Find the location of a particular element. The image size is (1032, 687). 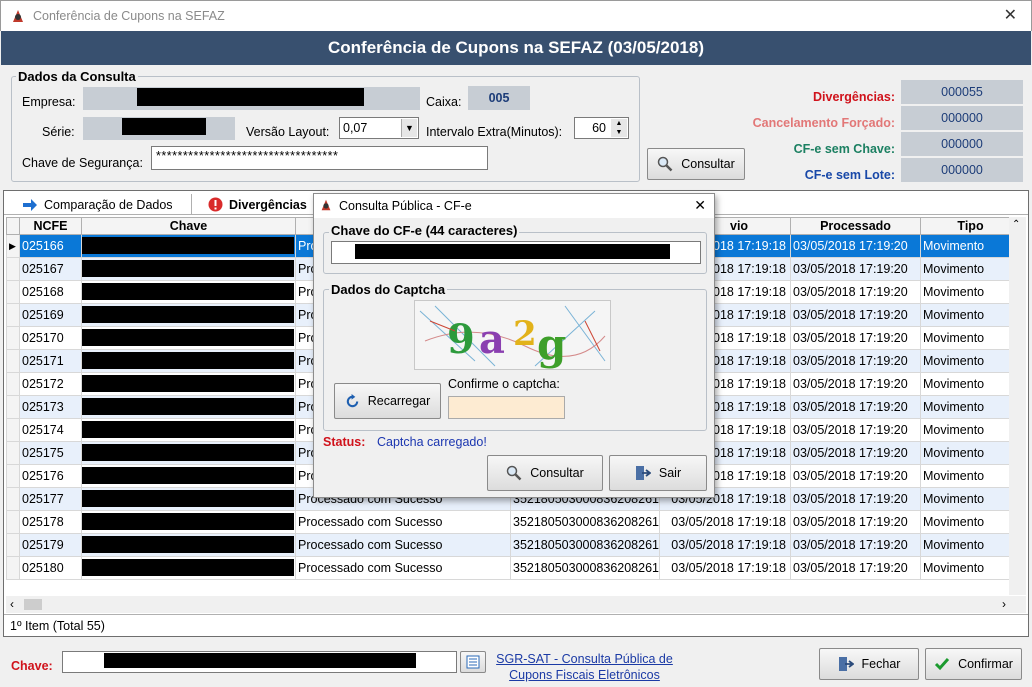

vertical-scrollbar: ⌃ is located at coordinates (1017, 406).